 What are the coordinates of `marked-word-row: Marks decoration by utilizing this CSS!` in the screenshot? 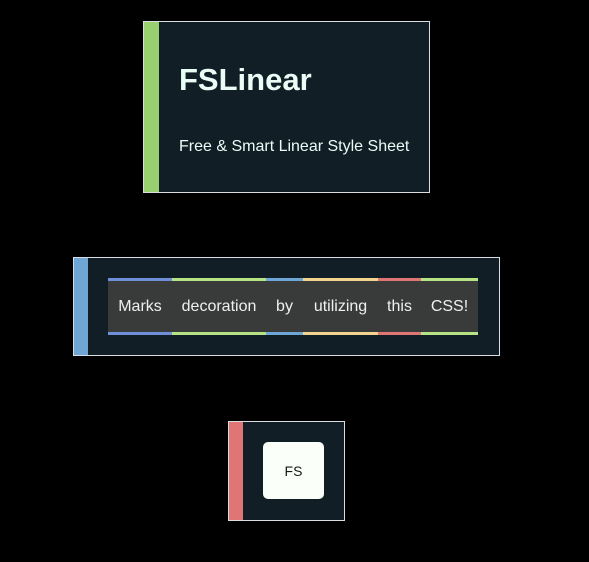 It's located at (293, 306).